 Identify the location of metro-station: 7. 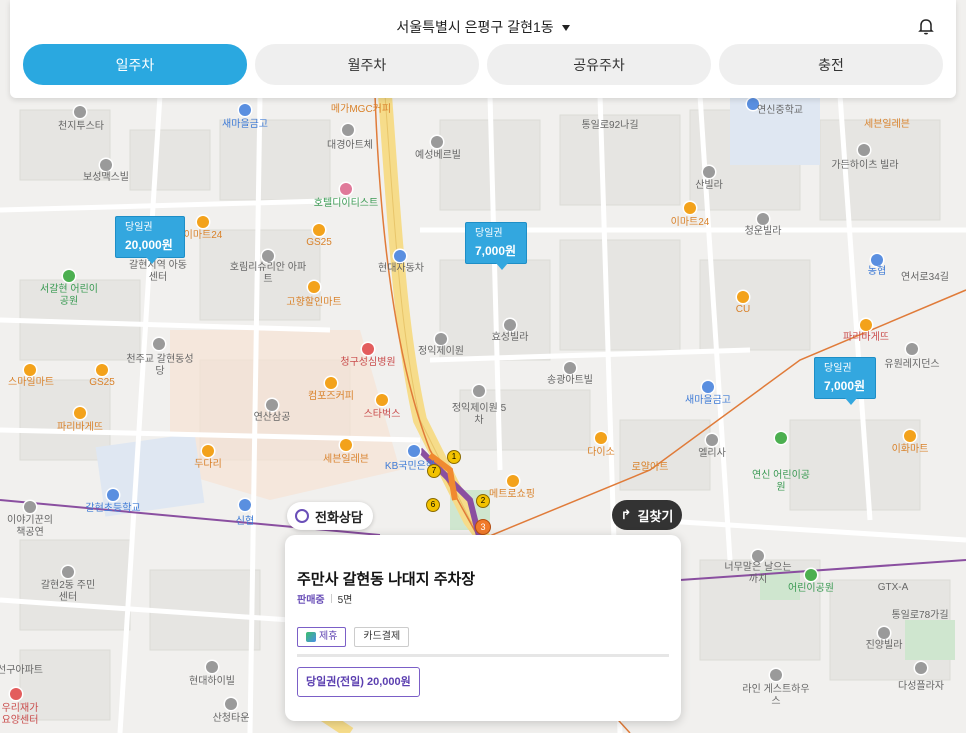
(434, 471).